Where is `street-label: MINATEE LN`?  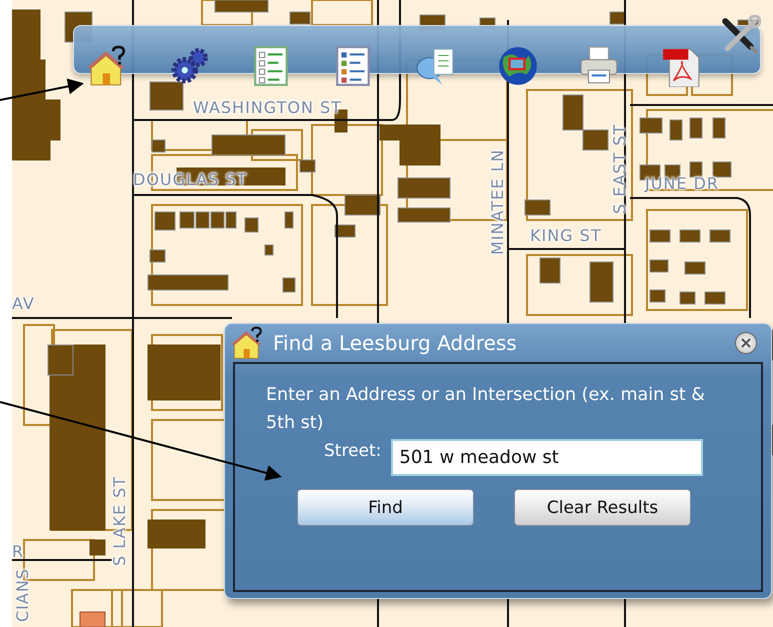
street-label: MINATEE LN is located at coordinates (498, 201).